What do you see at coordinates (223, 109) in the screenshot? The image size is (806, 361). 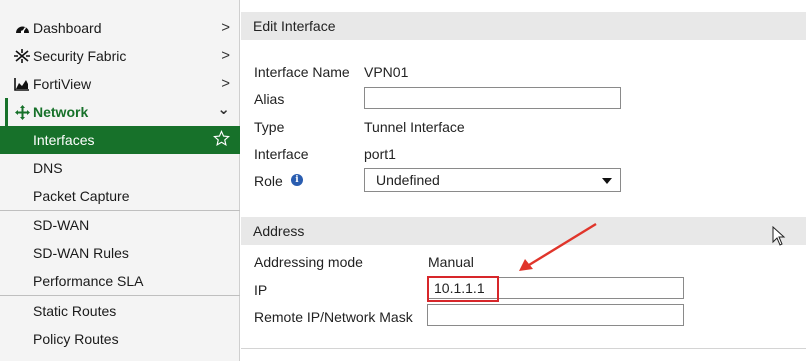 I see `chevron-down-icon: ⌄` at bounding box center [223, 109].